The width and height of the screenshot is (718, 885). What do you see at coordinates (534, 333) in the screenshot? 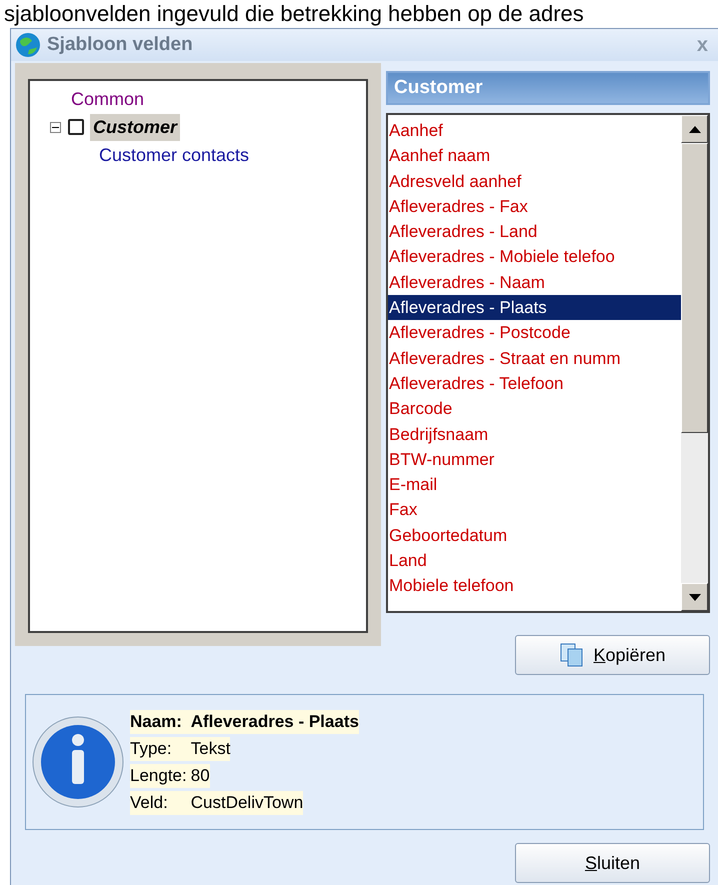
I see `field-list-item: Afleveradres - Postcode` at bounding box center [534, 333].